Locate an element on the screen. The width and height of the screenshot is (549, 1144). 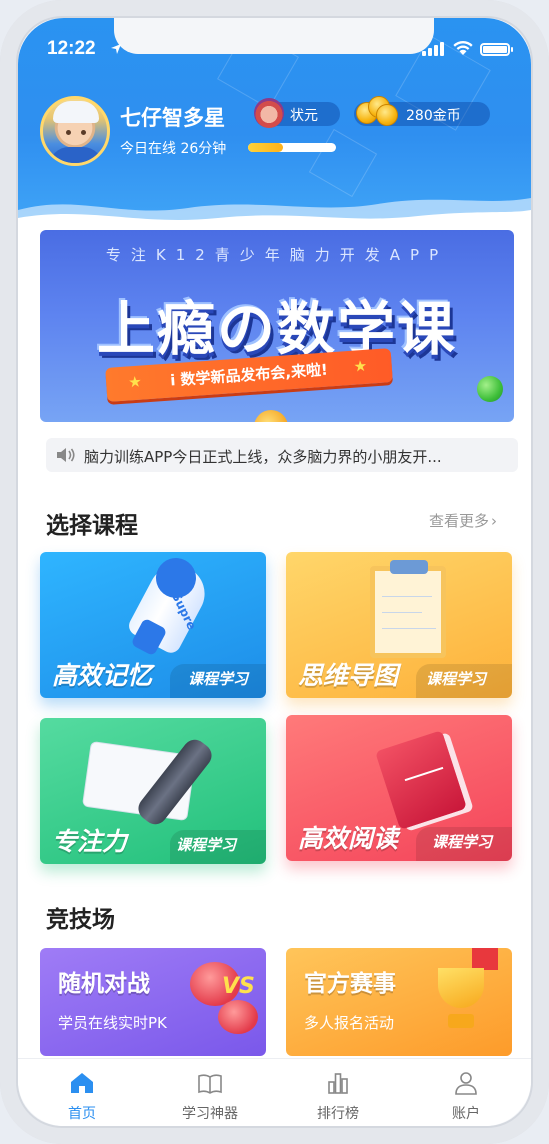
arena-section-title: 竞技场 is located at coordinates (80, 920).